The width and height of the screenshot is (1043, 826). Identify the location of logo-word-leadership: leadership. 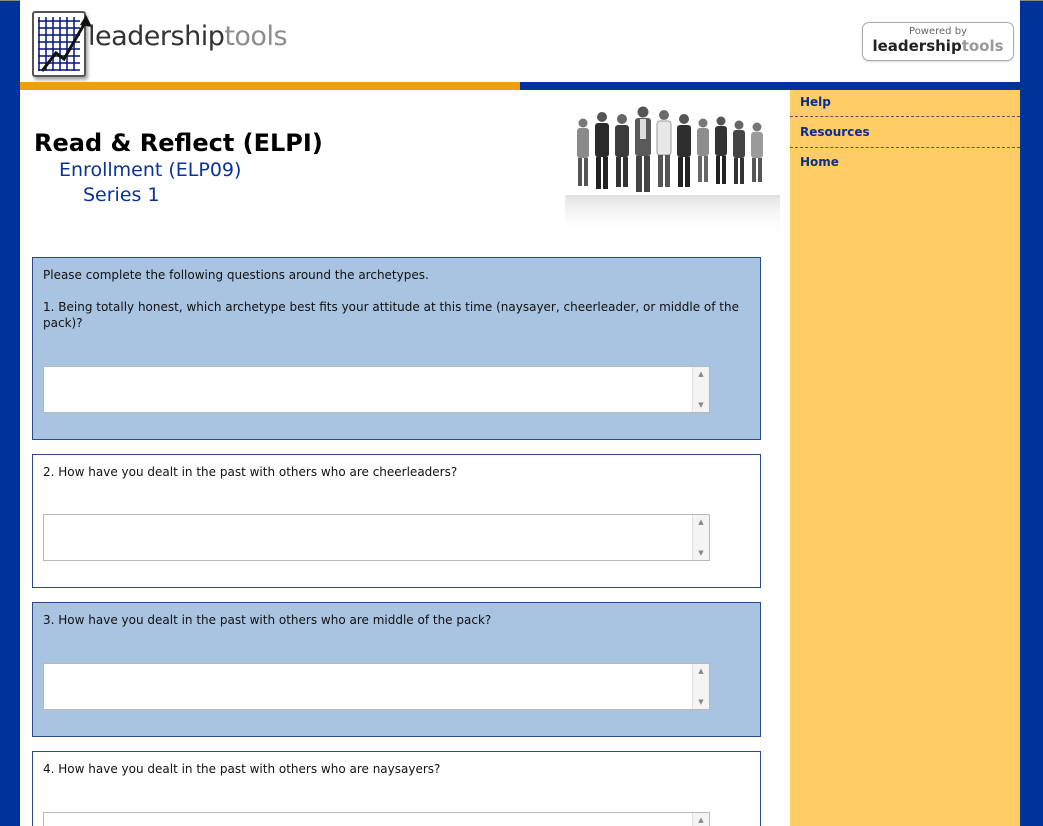
(156, 36).